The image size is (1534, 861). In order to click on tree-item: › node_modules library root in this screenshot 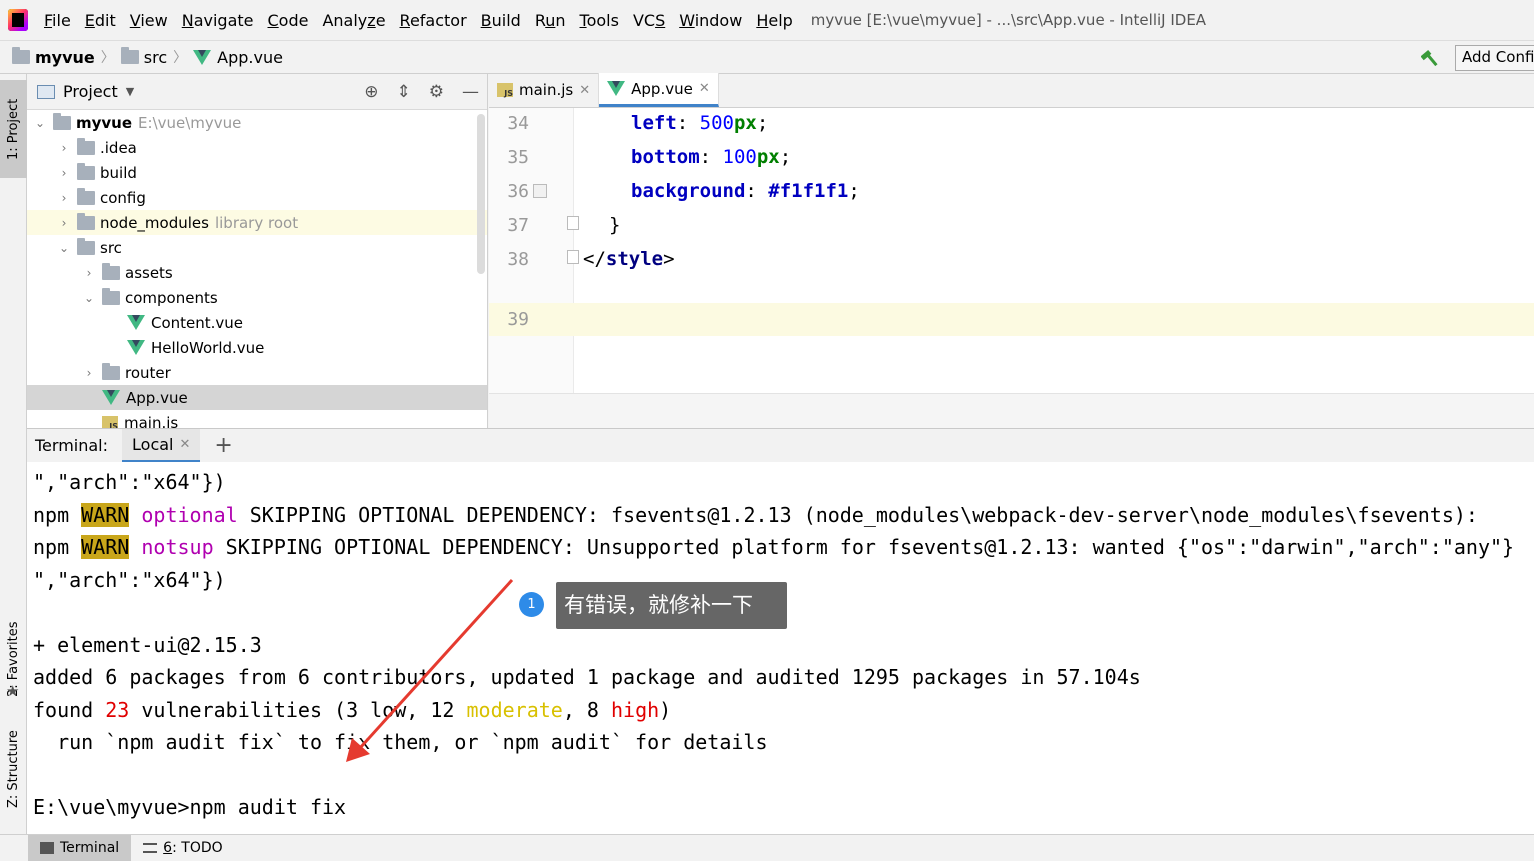, I will do `click(257, 222)`.